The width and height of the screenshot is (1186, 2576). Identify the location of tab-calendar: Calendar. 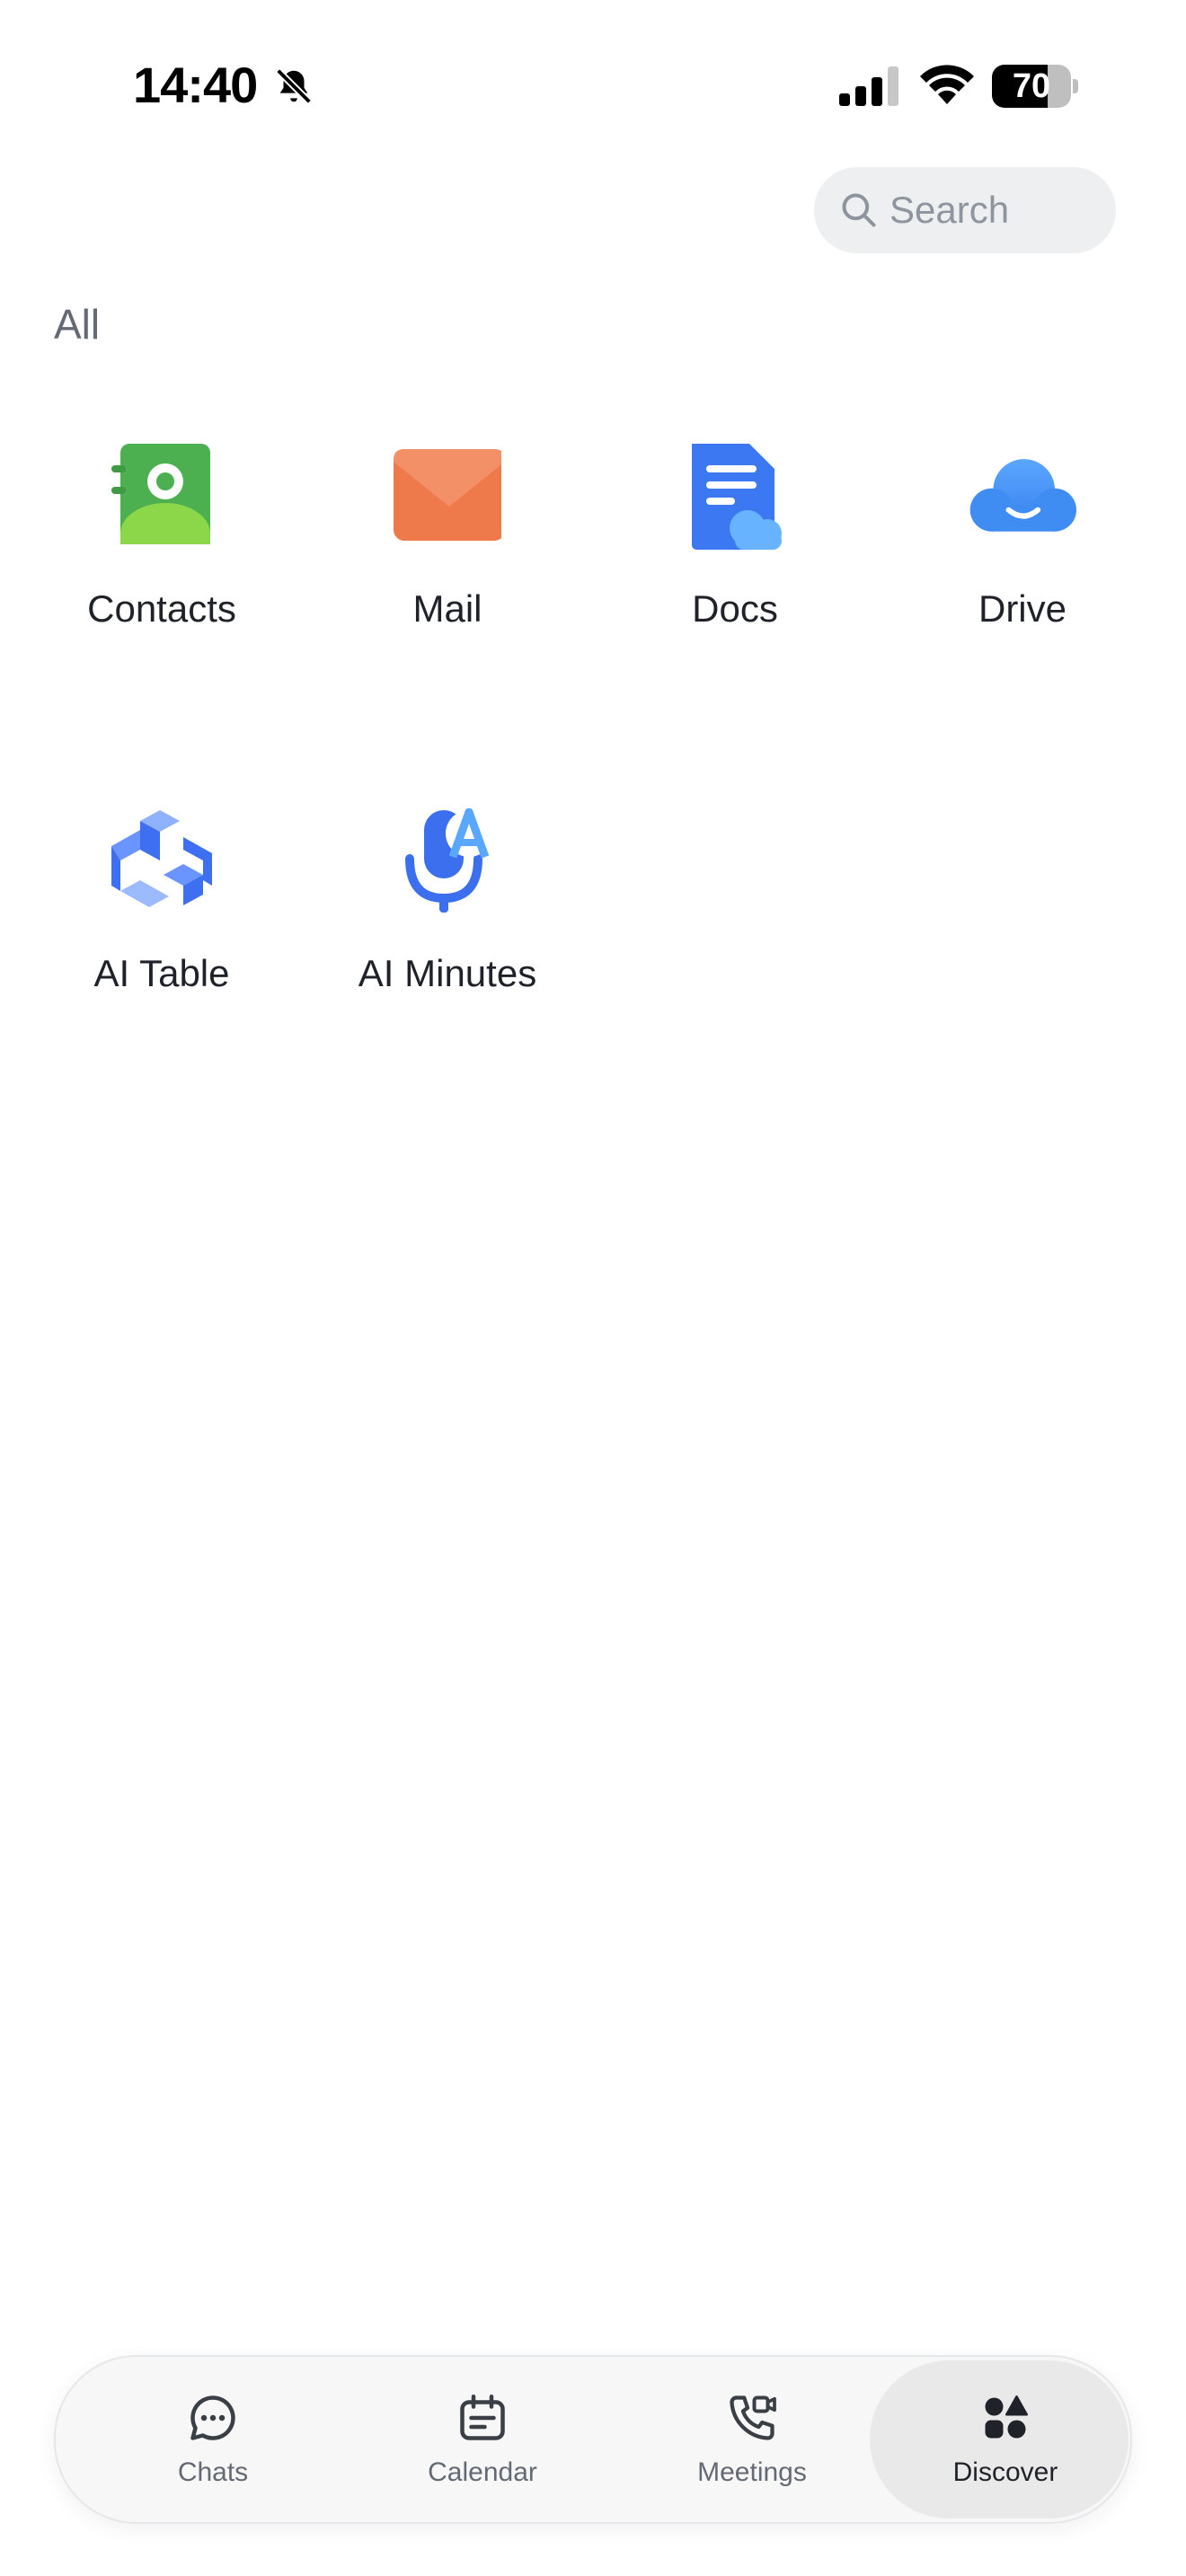
(482, 2439).